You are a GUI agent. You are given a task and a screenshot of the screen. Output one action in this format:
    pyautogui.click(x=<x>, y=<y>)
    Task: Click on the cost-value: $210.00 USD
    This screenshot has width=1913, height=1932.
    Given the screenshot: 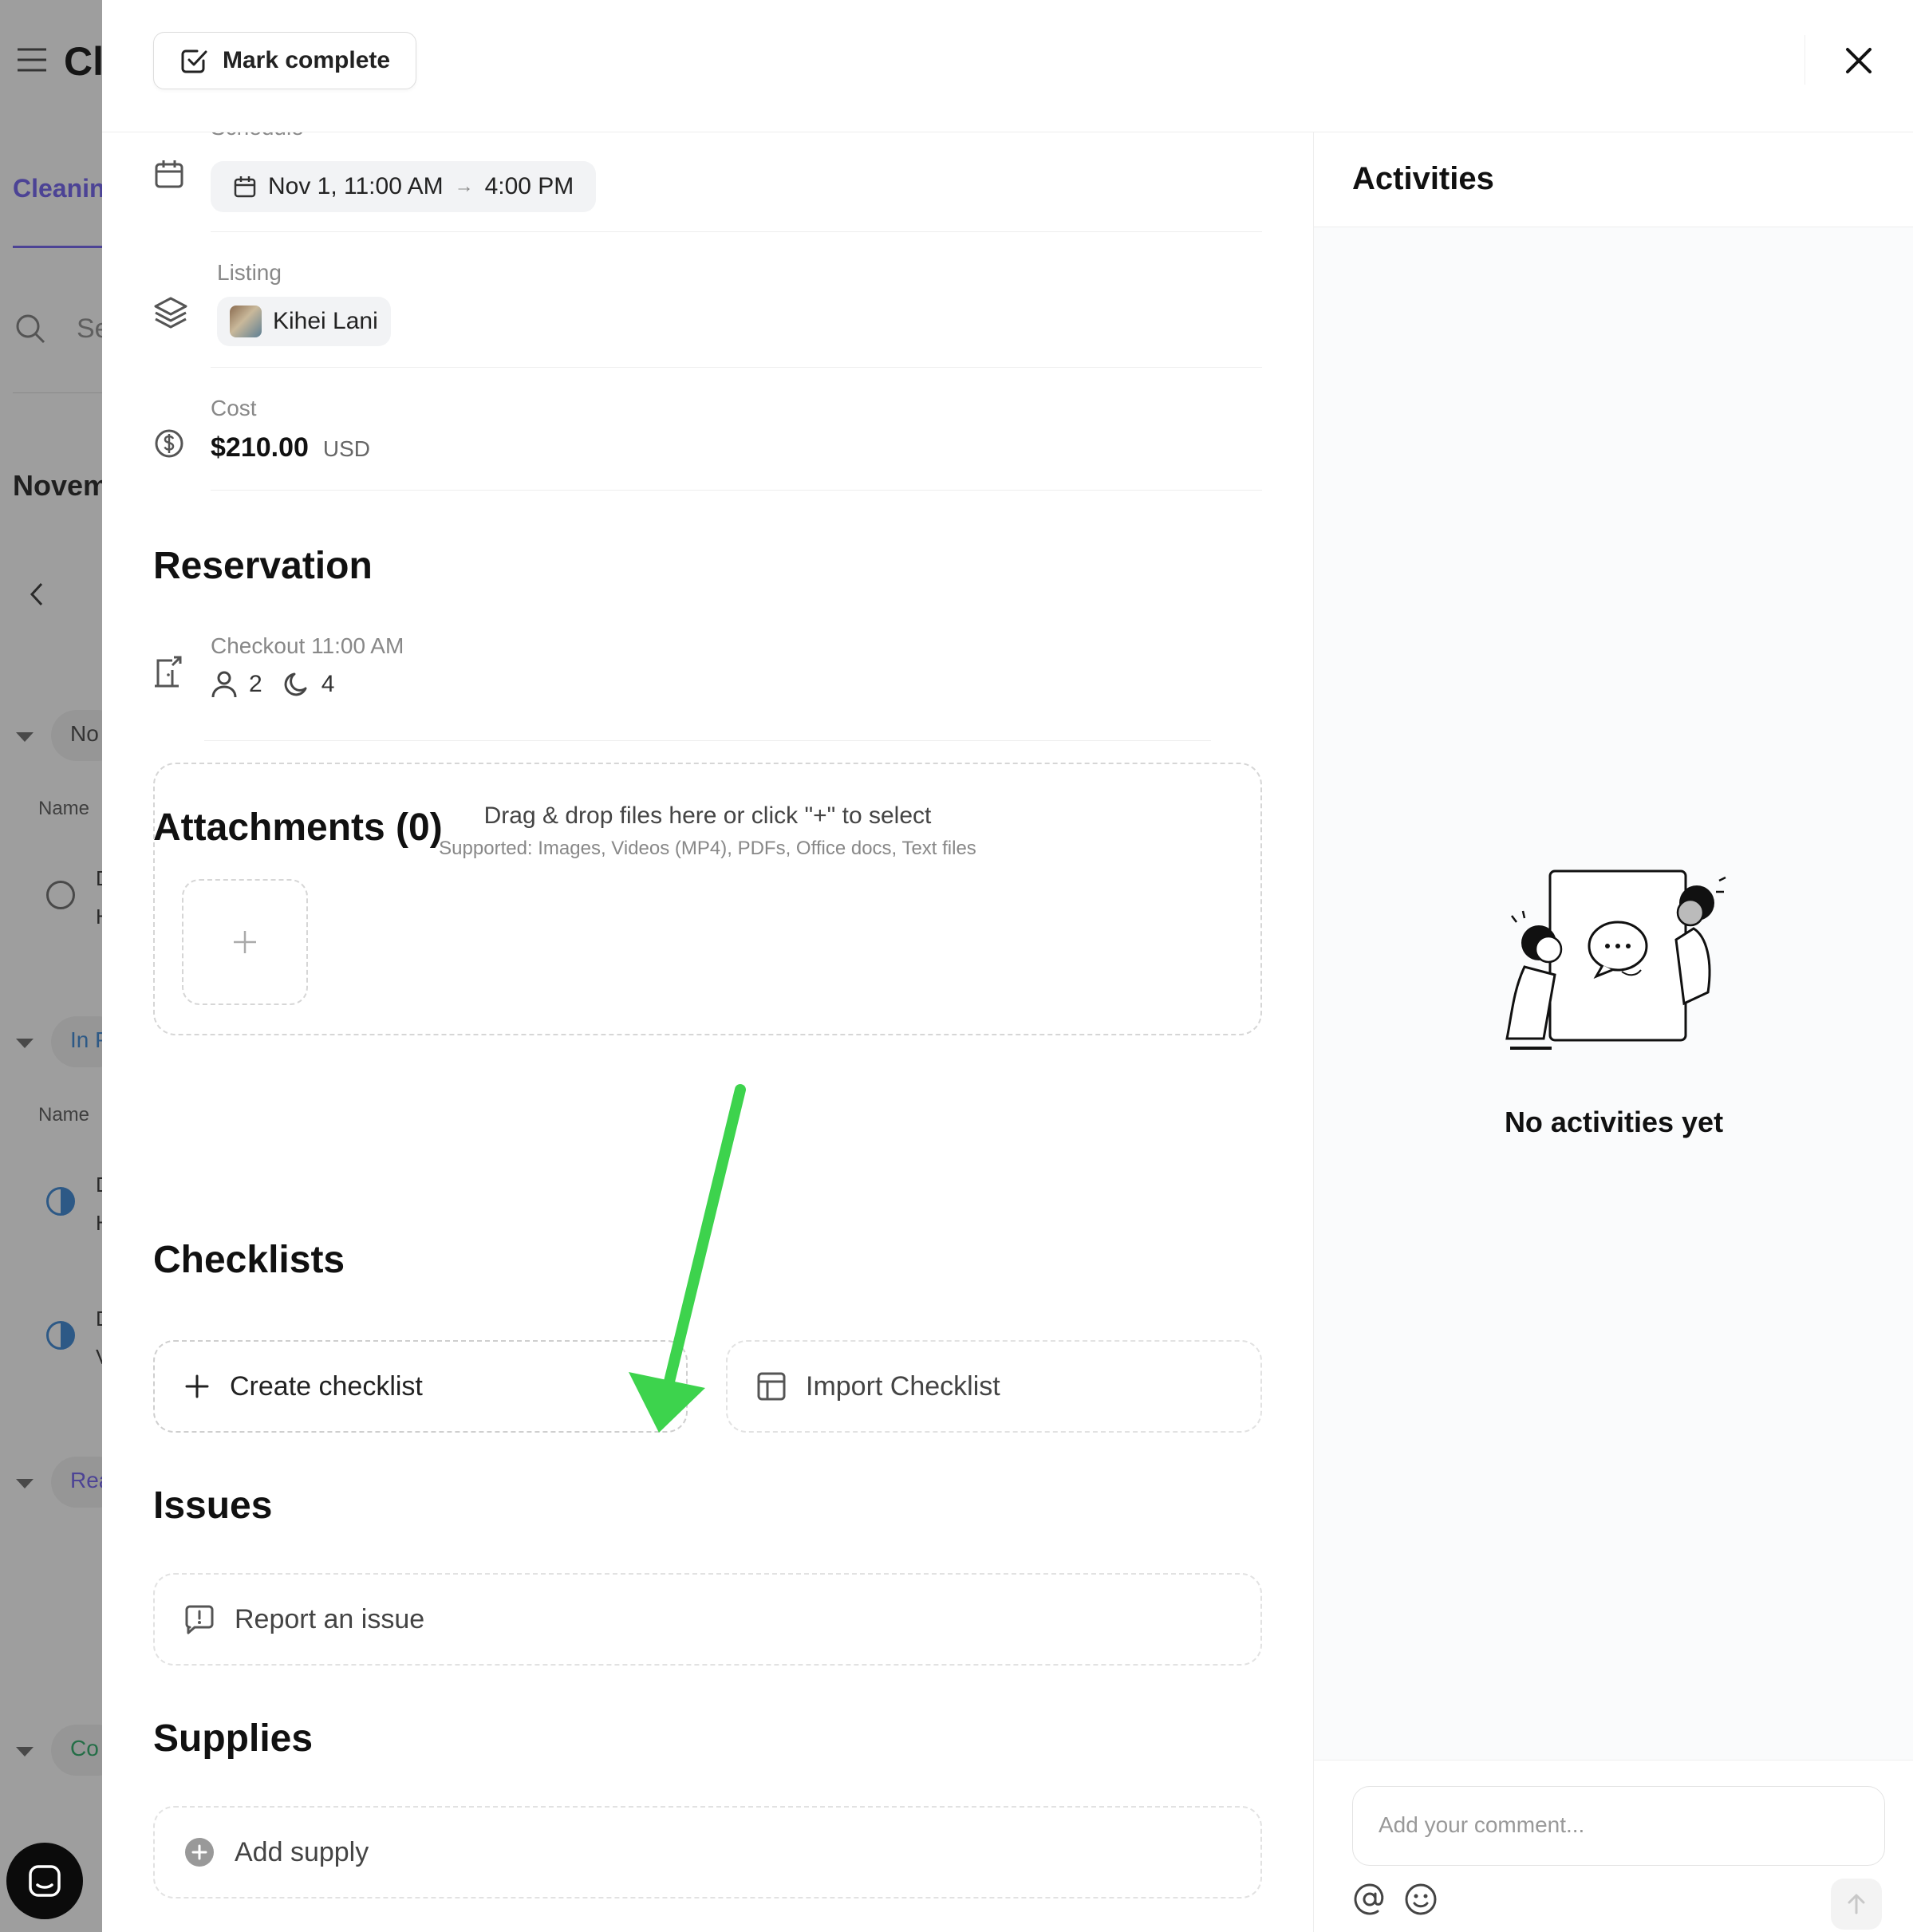 What is the action you would take?
    pyautogui.click(x=290, y=448)
    